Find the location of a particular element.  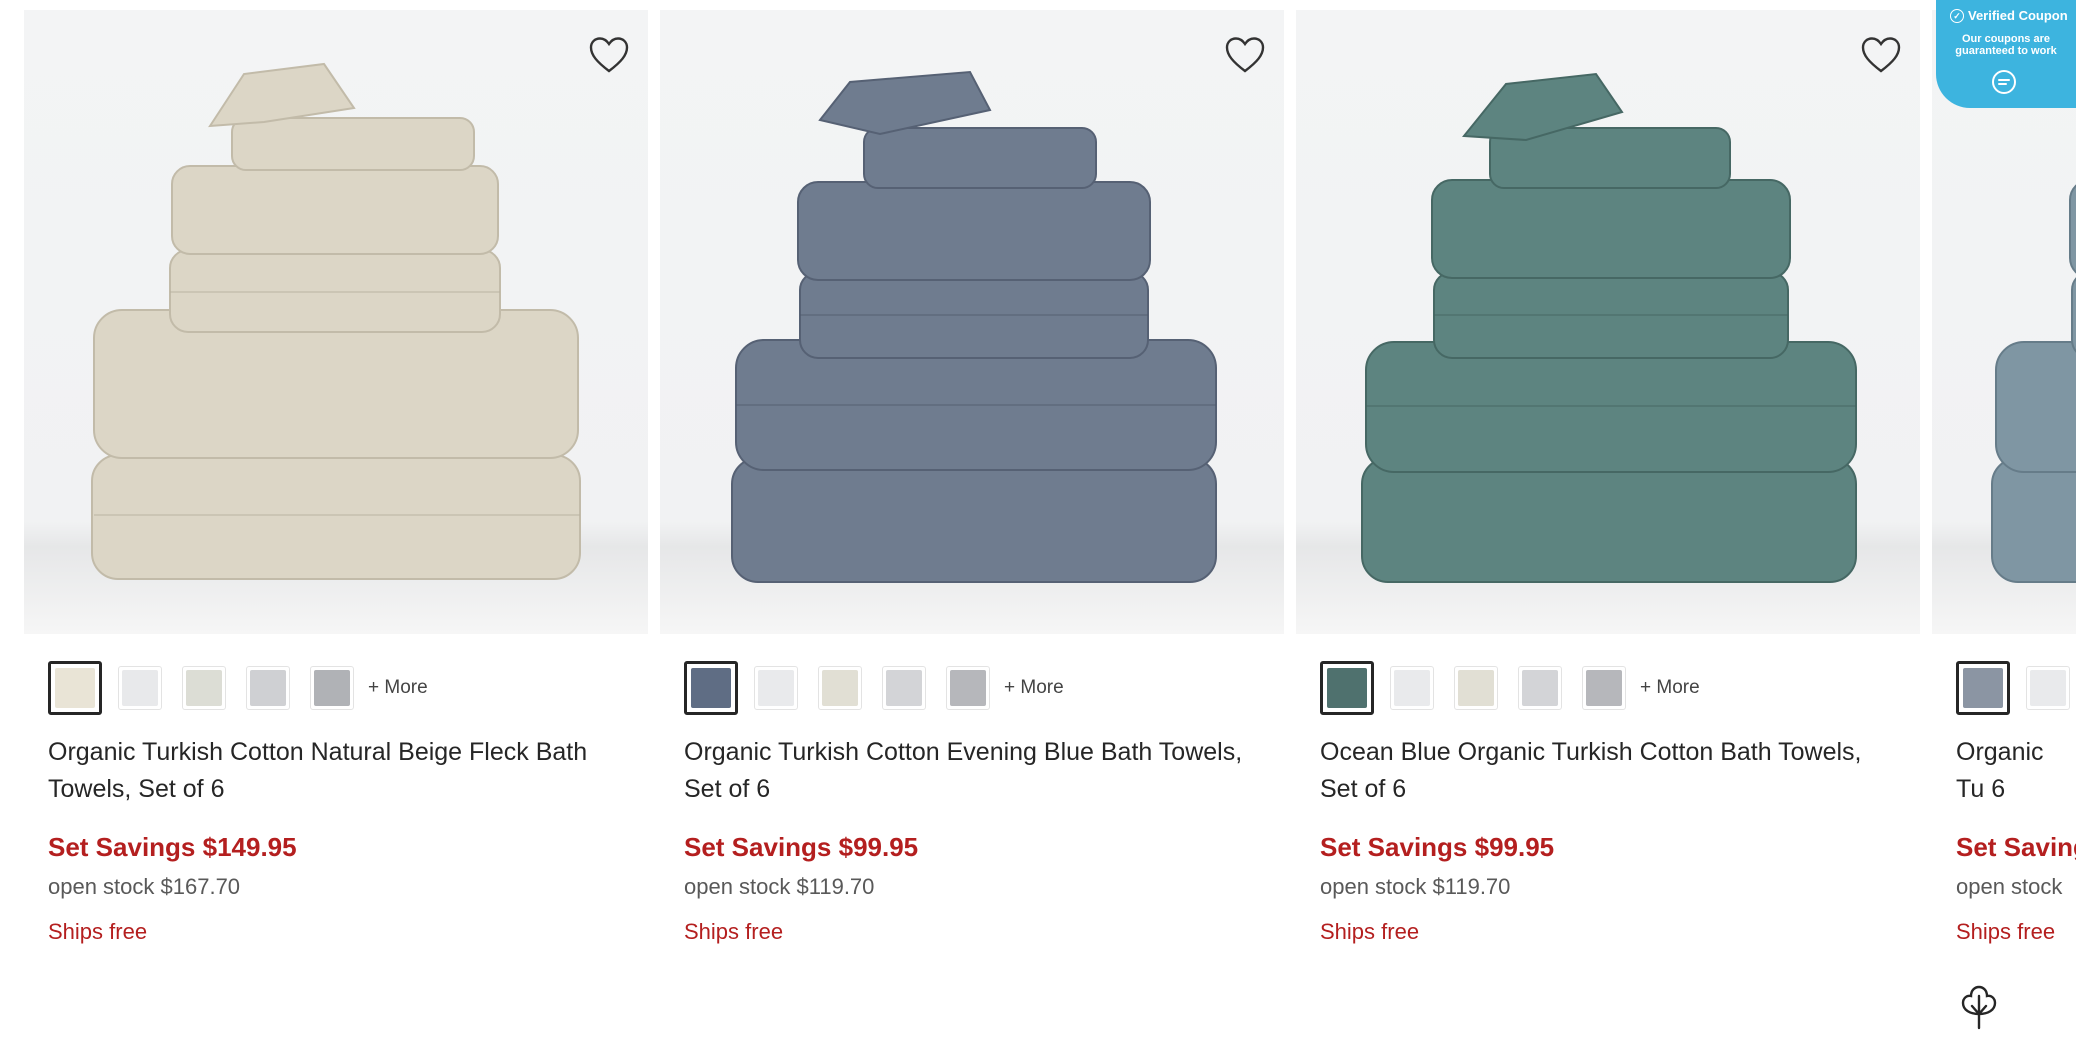

open-stock-price: open stock is located at coordinates (2009, 886).